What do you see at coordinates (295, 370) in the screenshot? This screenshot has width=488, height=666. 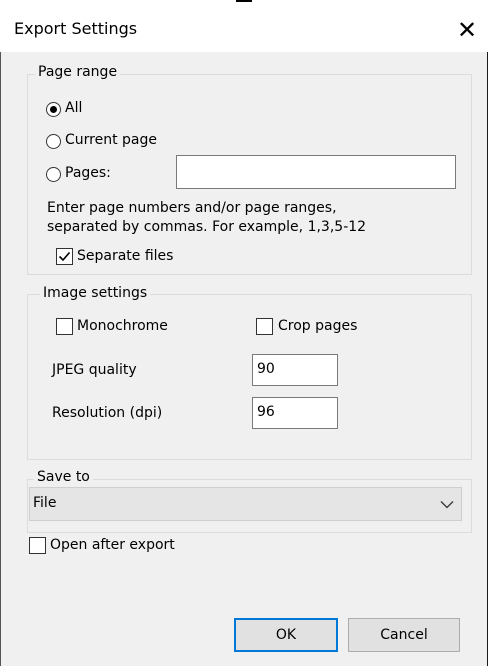 I see `jpeg-quality-input: 90` at bounding box center [295, 370].